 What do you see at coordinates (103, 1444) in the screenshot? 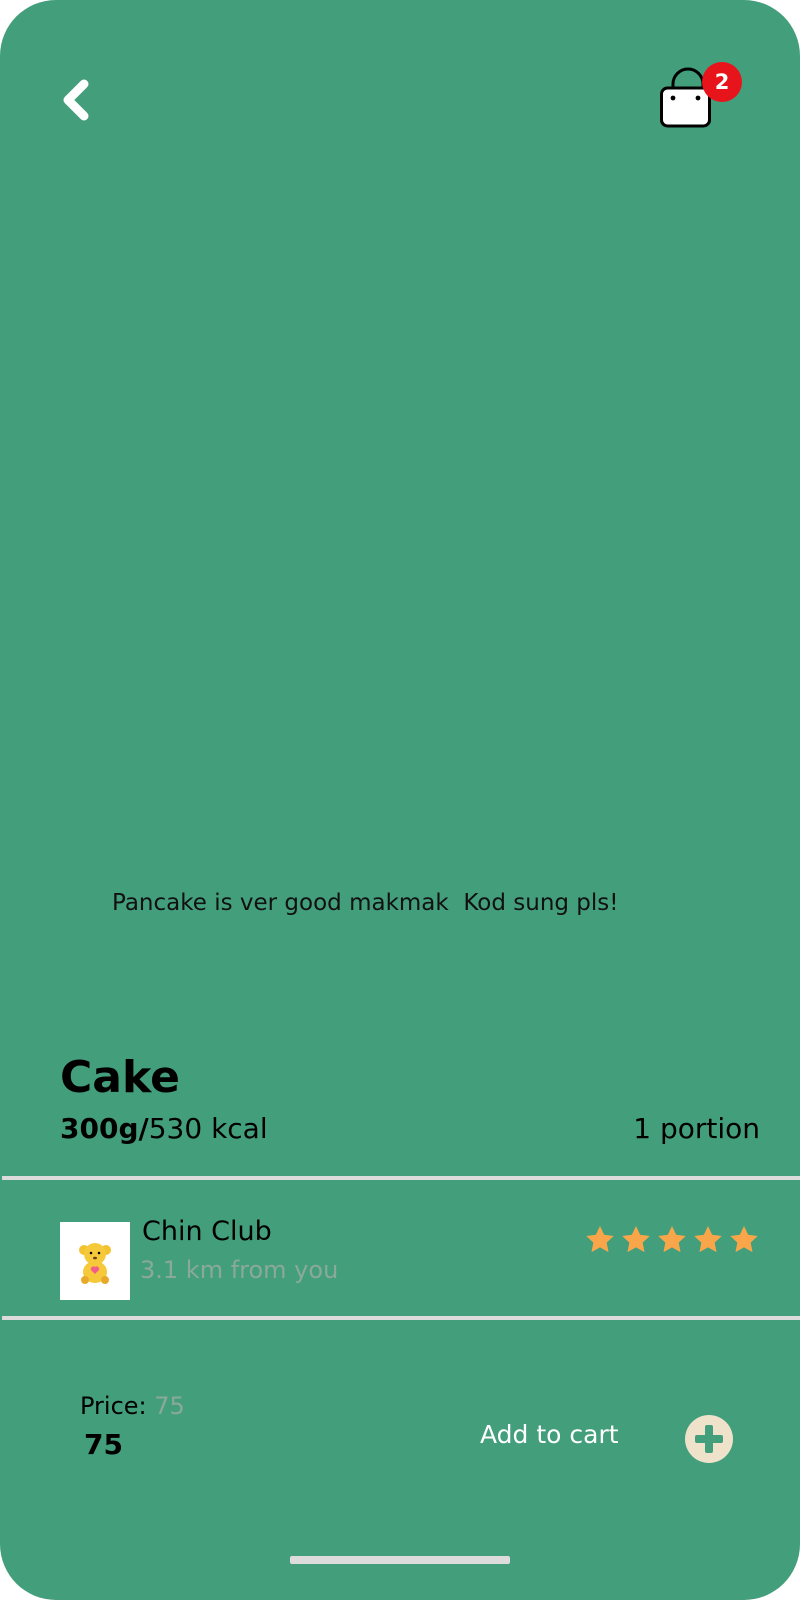
I see `price-value: 75` at bounding box center [103, 1444].